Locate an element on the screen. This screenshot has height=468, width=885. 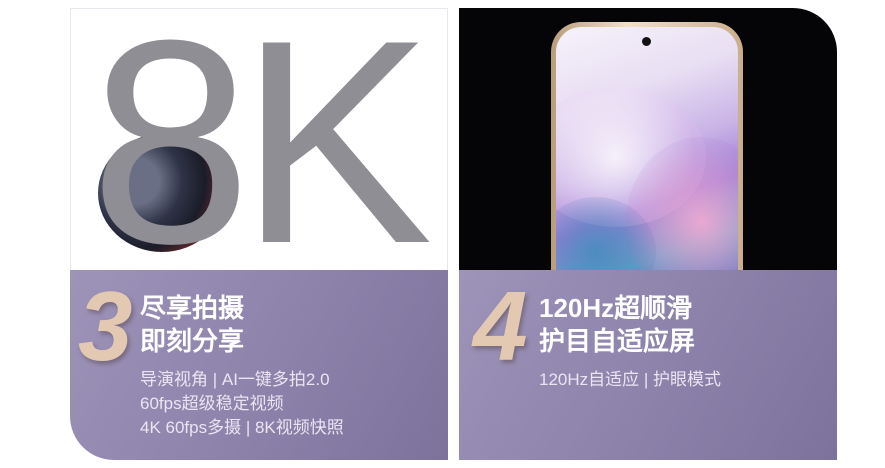
feature-number: 4 is located at coordinates (500, 326).